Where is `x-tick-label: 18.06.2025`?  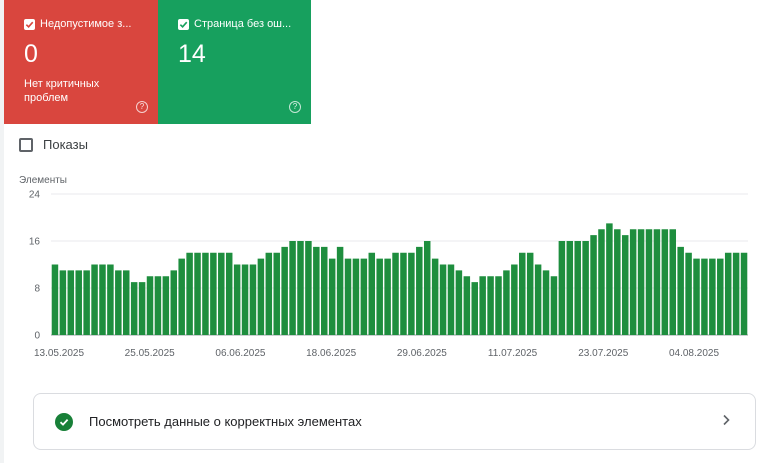 x-tick-label: 18.06.2025 is located at coordinates (331, 353).